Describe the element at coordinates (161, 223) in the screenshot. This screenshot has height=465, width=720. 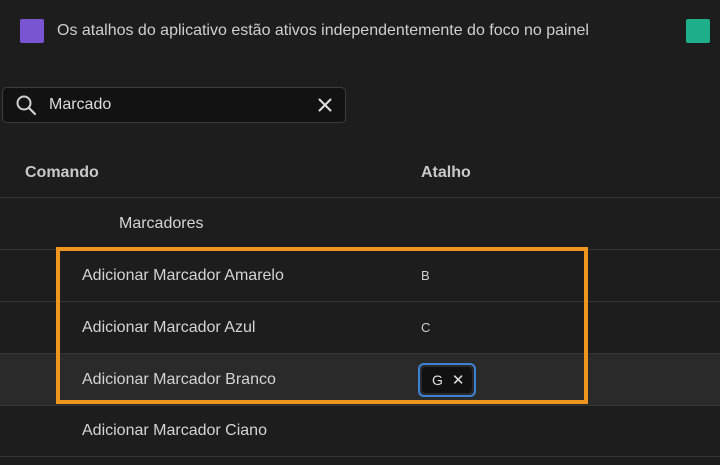
I see `group-label: Marcadores` at that location.